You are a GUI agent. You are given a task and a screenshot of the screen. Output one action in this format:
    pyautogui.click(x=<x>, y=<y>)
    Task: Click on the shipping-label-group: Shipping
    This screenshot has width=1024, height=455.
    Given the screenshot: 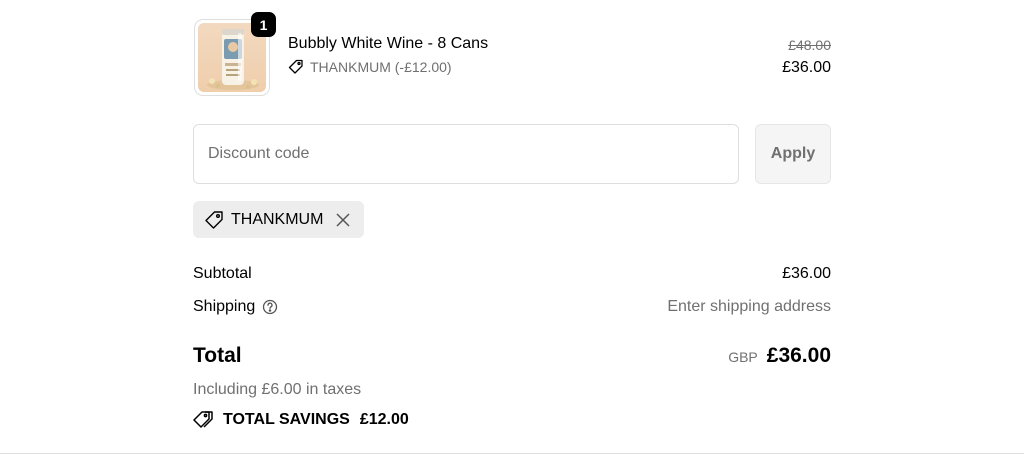 What is the action you would take?
    pyautogui.click(x=235, y=307)
    